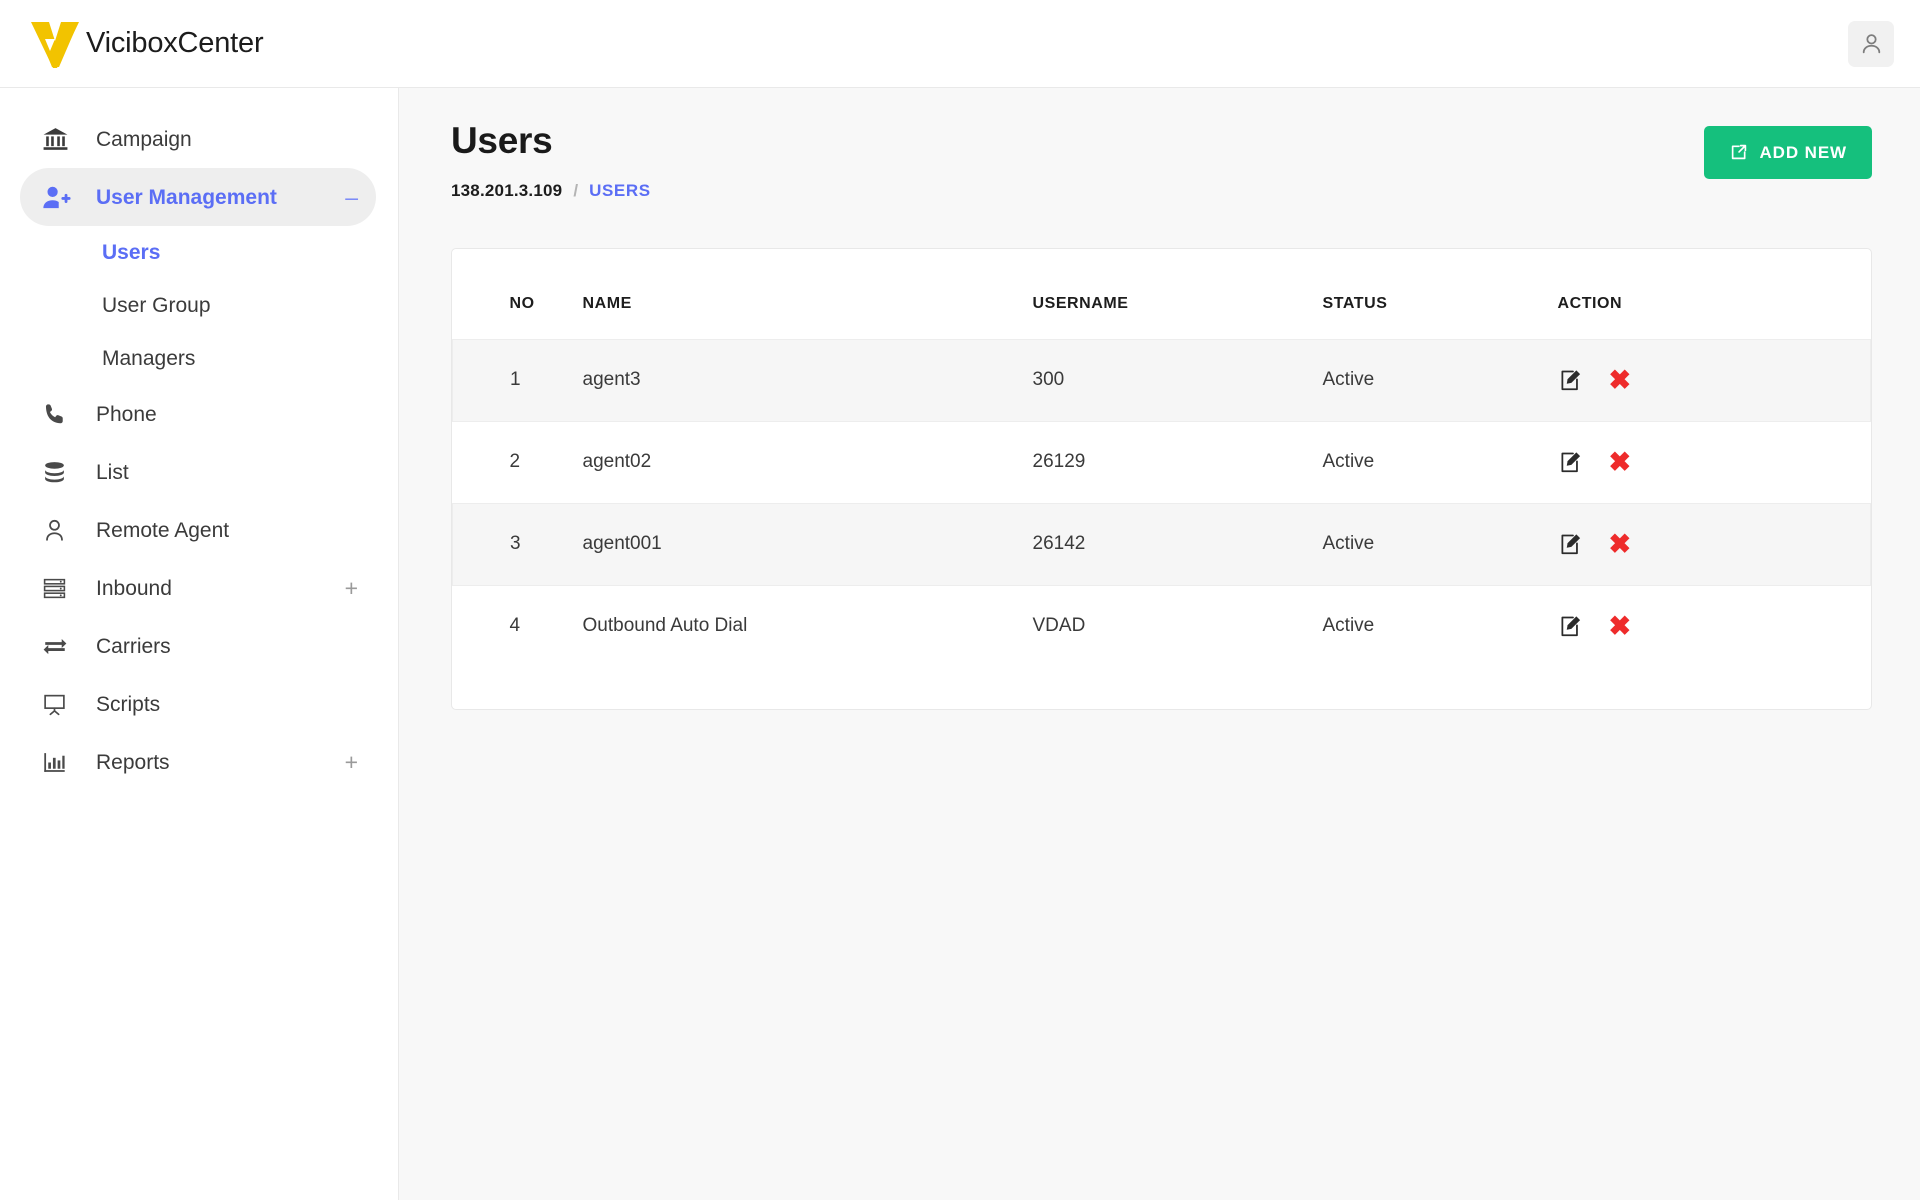  Describe the element at coordinates (149, 358) in the screenshot. I see `sidebar-subitem-label: Managers` at that location.